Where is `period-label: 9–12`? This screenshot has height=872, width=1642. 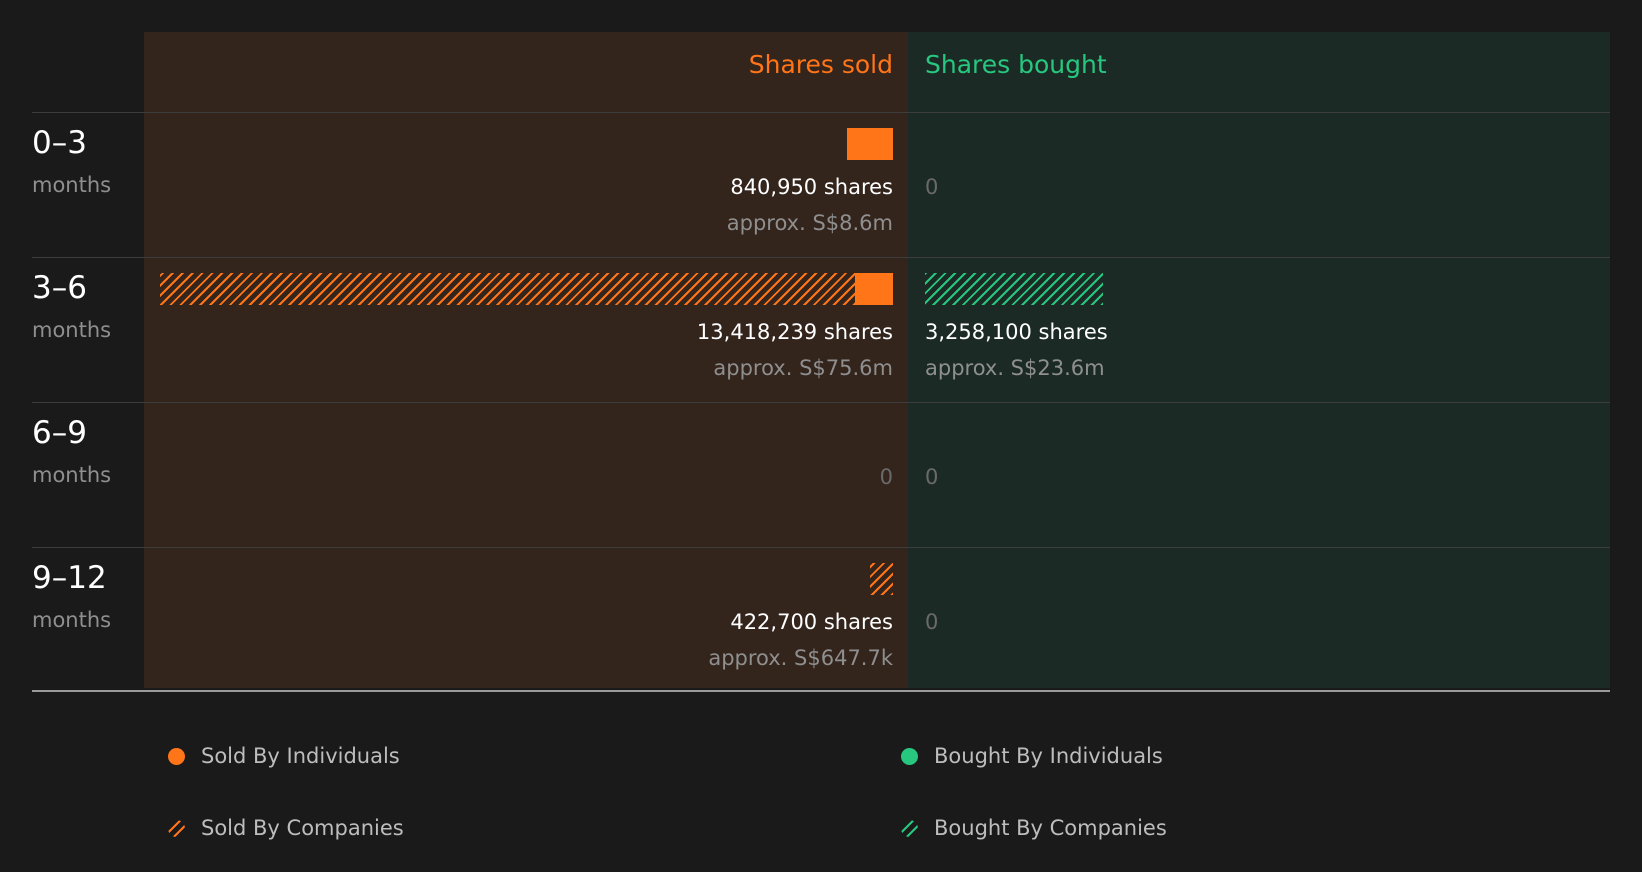
period-label: 9–12 is located at coordinates (69, 578).